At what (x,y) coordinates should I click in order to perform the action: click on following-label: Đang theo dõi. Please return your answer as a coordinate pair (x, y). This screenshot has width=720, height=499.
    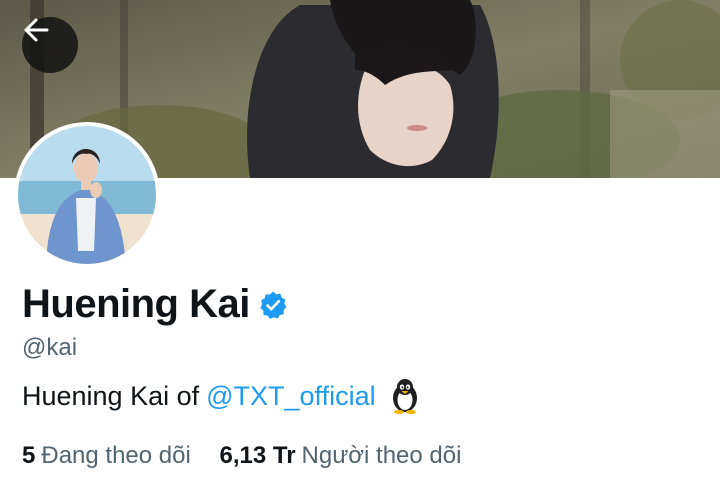
    Looking at the image, I should click on (116, 455).